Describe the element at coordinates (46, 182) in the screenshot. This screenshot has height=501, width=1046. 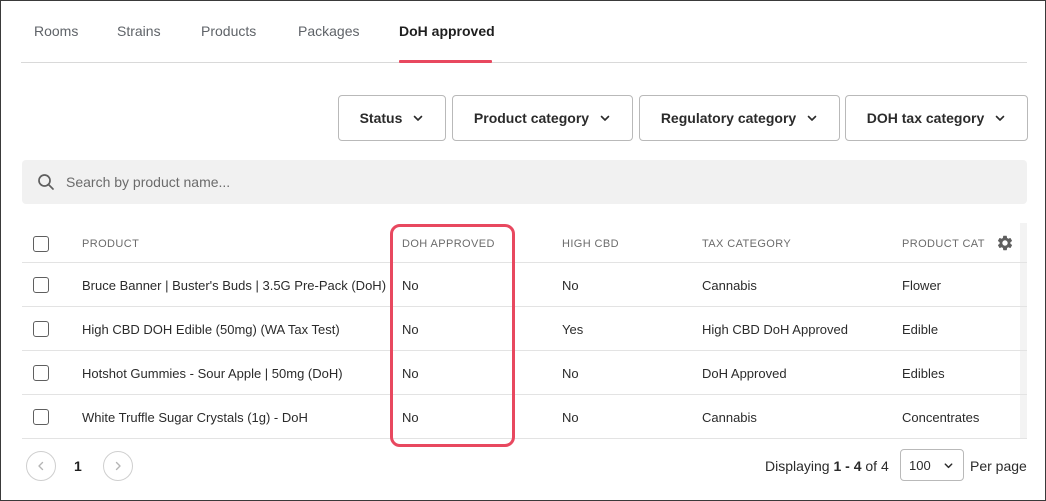
I see `search-icon` at that location.